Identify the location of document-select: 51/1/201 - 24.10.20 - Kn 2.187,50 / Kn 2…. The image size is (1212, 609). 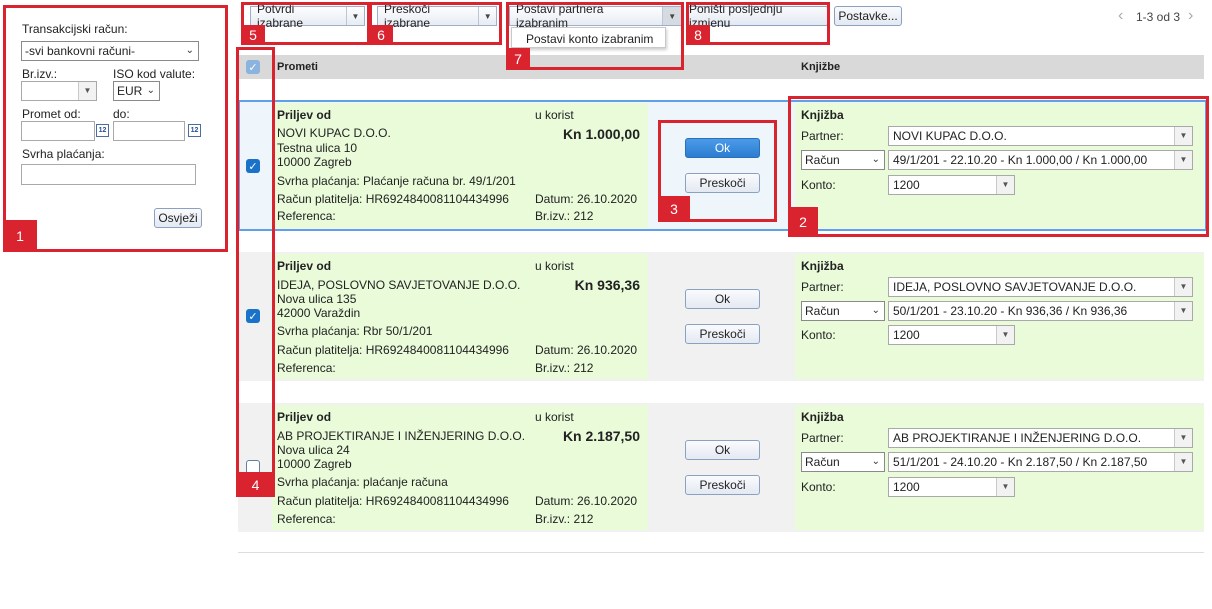
(1040, 462).